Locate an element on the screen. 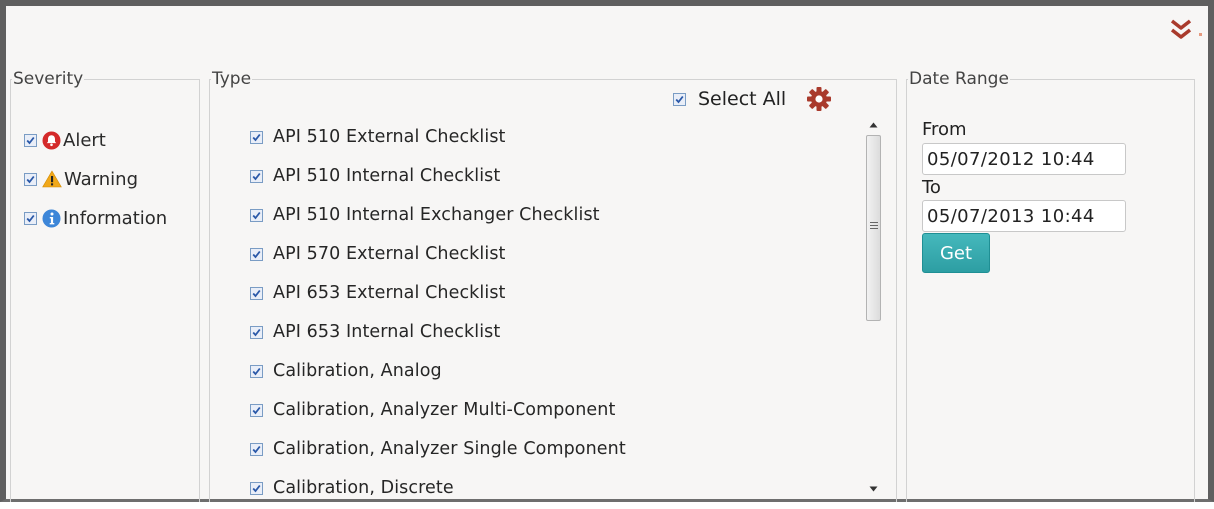 The image size is (1214, 509). collapse-button is located at coordinates (1181, 29).